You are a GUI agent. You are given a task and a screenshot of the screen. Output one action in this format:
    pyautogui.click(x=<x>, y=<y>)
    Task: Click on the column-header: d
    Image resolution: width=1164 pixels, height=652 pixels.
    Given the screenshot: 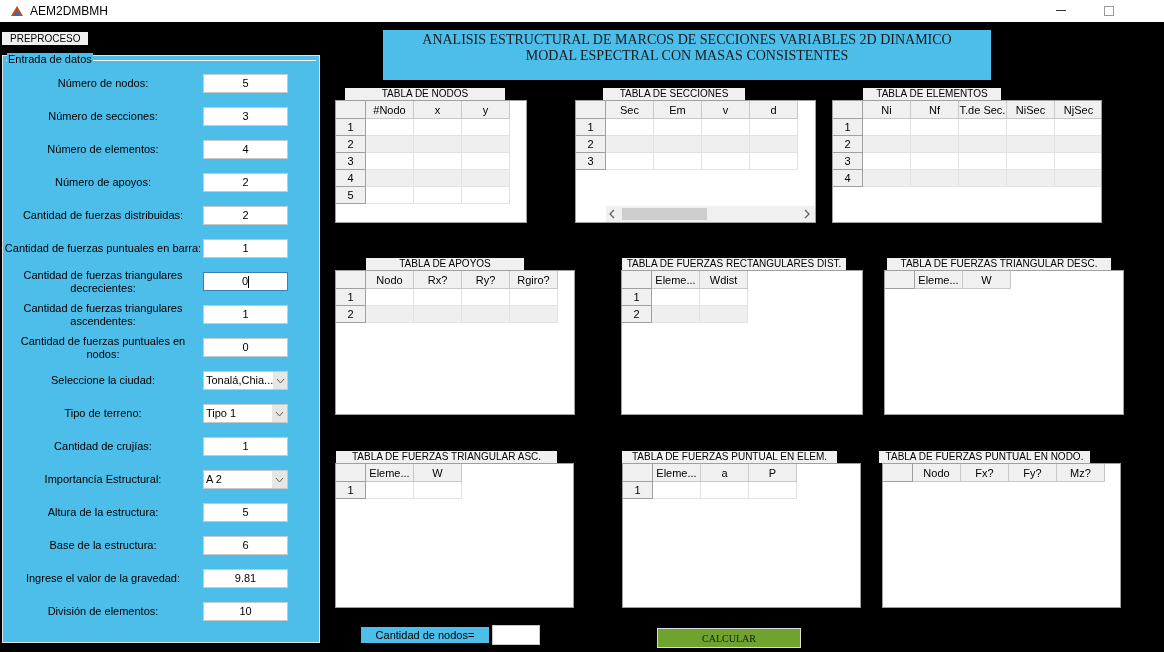 What is the action you would take?
    pyautogui.click(x=774, y=110)
    